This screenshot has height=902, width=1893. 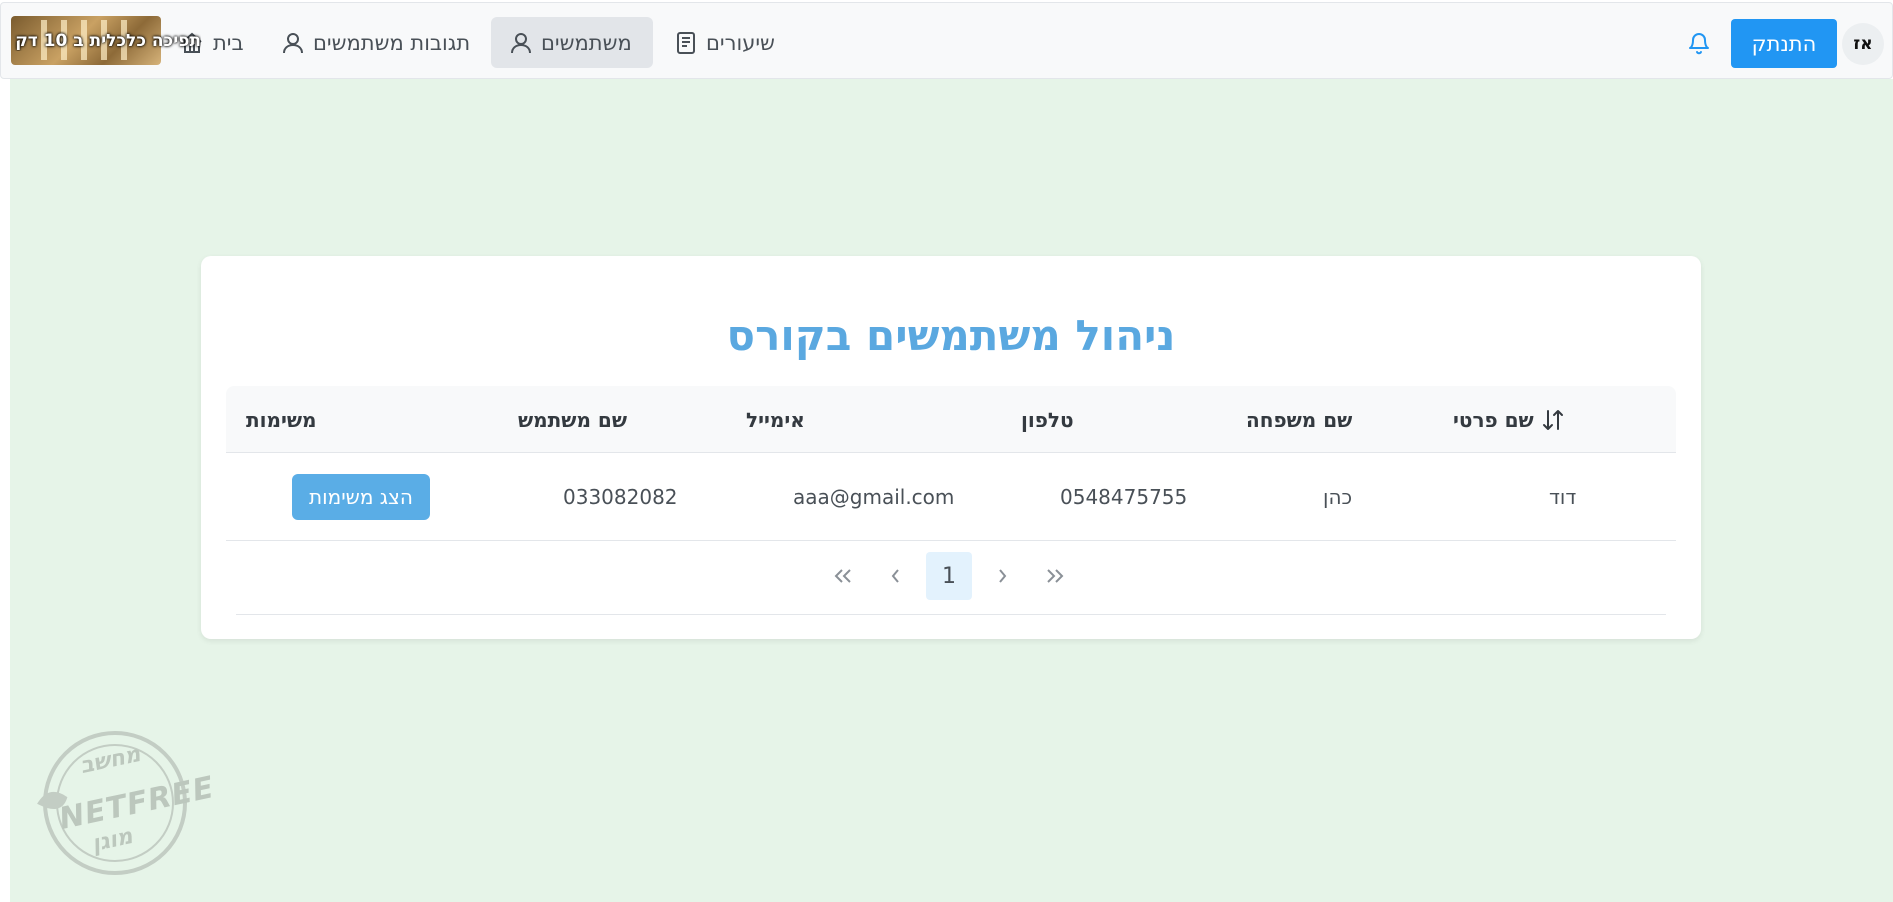 I want to click on chevron-left-icon, so click(x=896, y=576).